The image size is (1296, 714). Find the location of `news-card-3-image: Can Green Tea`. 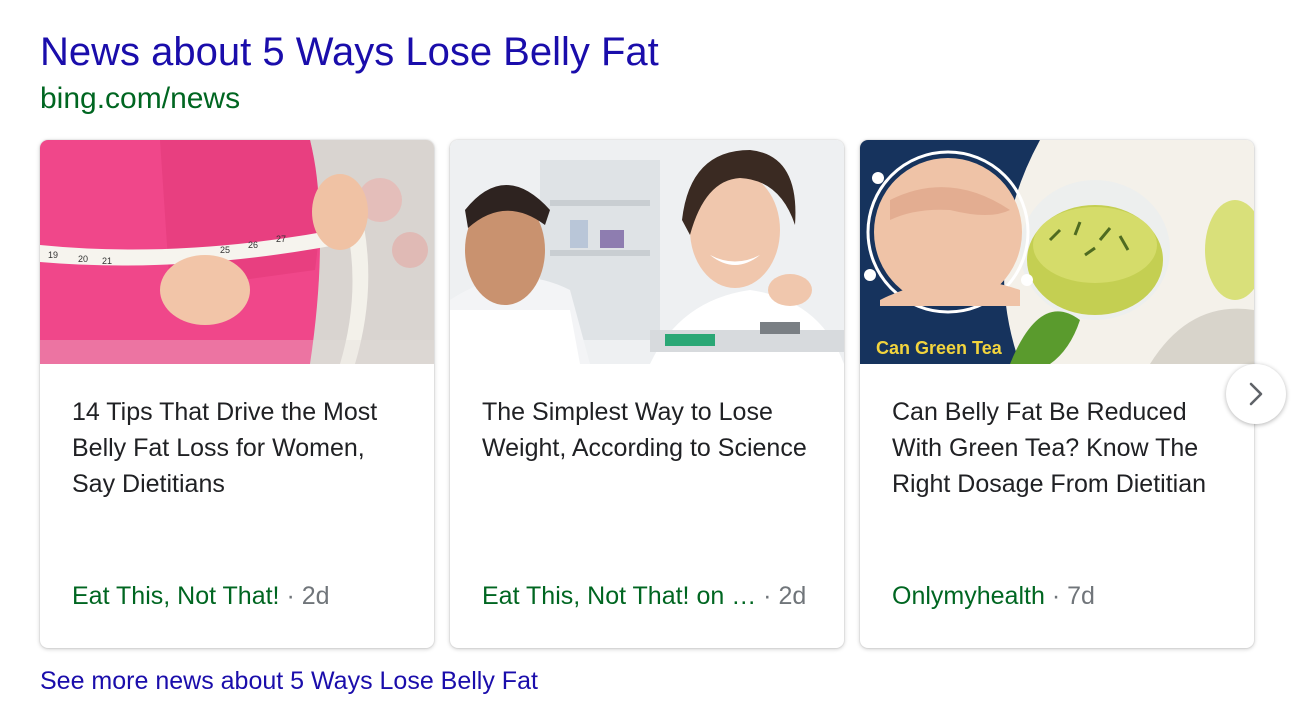

news-card-3-image: Can Green Tea is located at coordinates (1057, 252).